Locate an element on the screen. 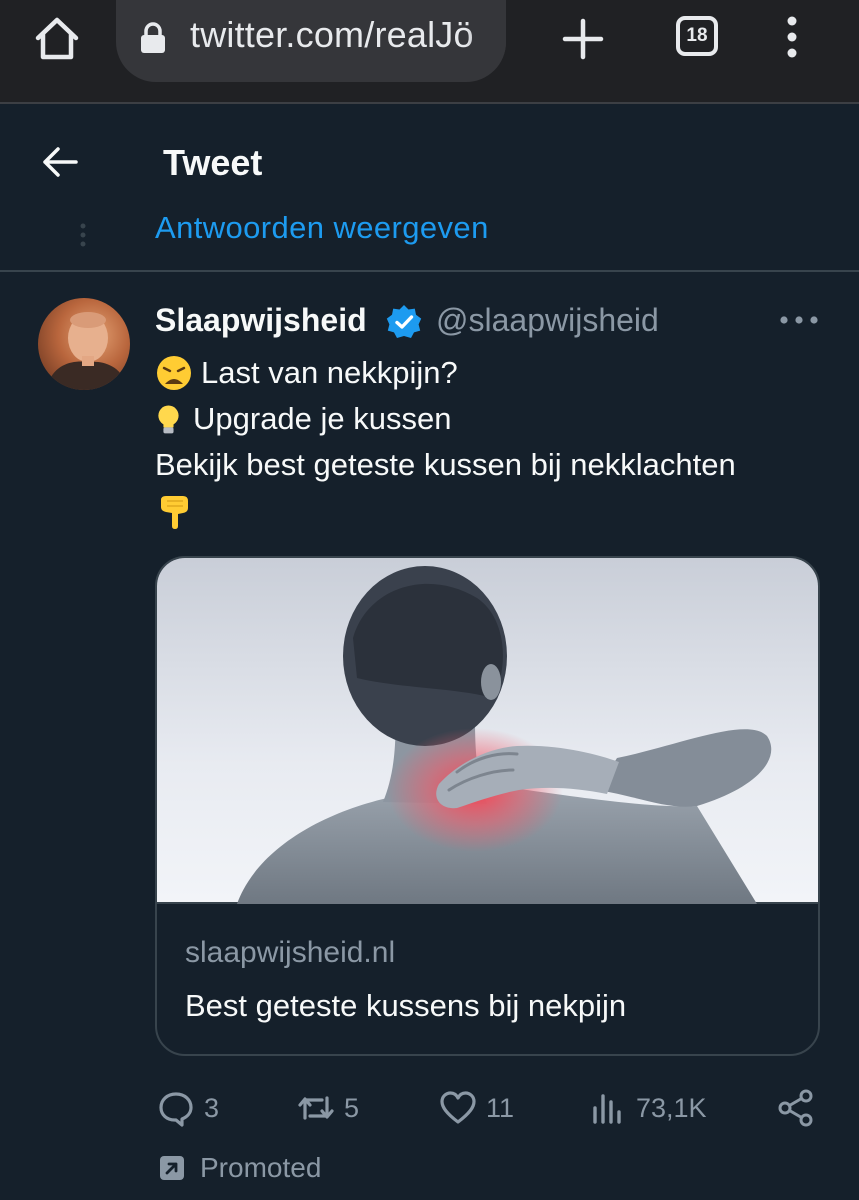 The height and width of the screenshot is (1200, 859). like-count: 11 is located at coordinates (500, 1107).